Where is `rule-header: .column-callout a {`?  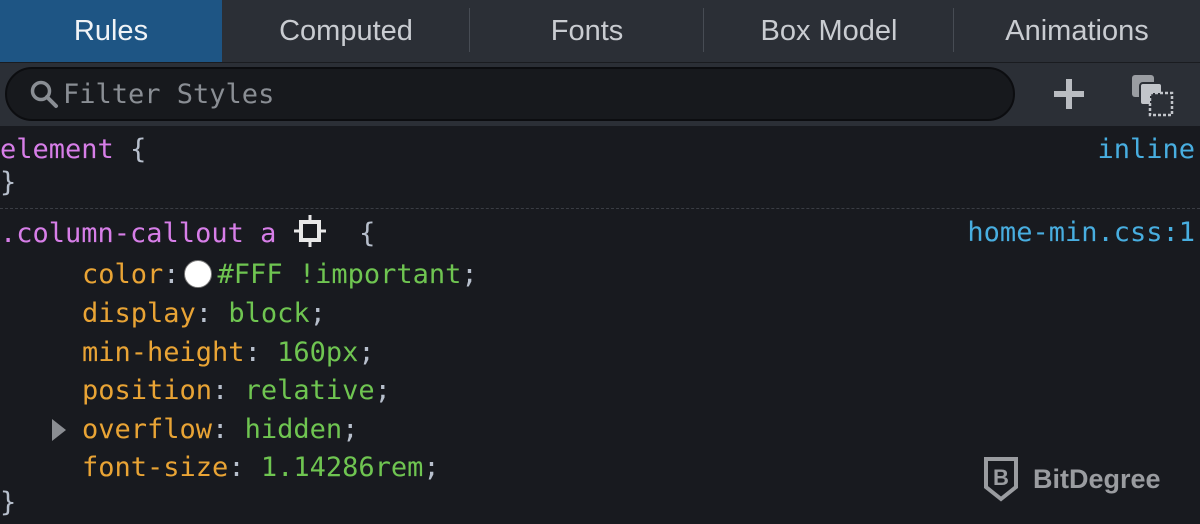 rule-header: .column-callout a { is located at coordinates (187, 233).